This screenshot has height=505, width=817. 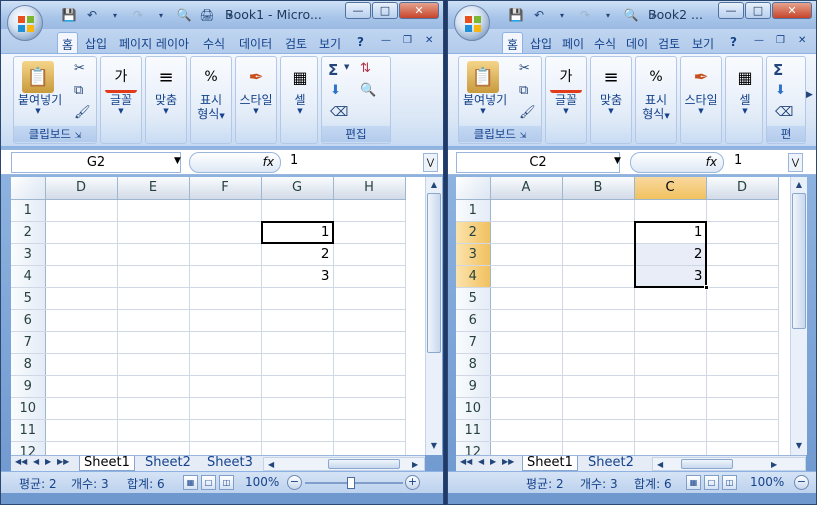 What do you see at coordinates (711, 482) in the screenshot?
I see `page-layout-view-icon: □` at bounding box center [711, 482].